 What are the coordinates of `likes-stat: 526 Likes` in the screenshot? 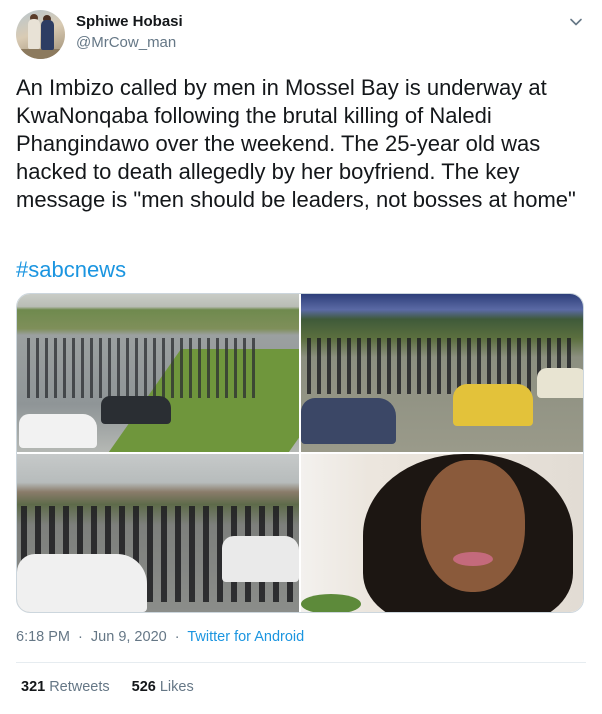 It's located at (163, 687).